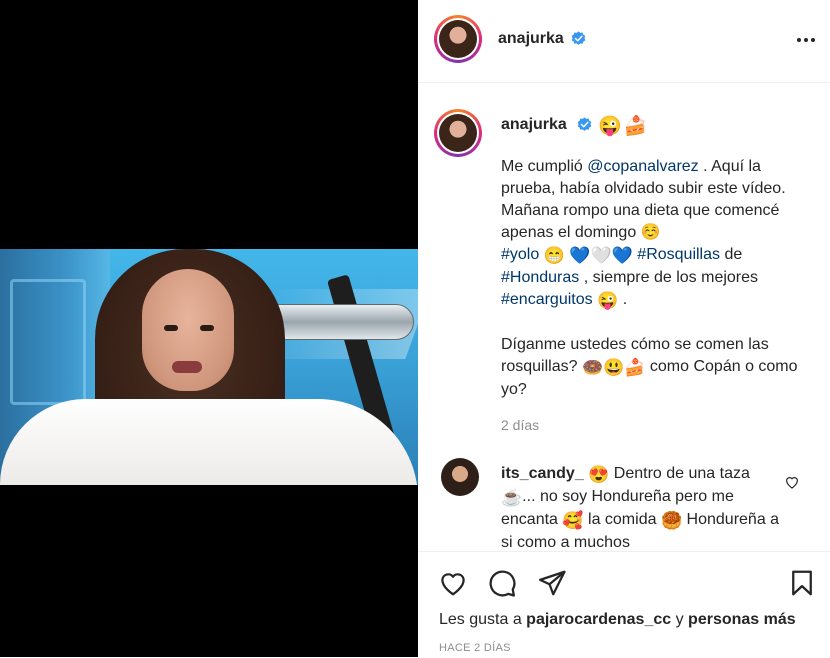 Image resolution: width=830 pixels, height=658 pixels. I want to click on hashtag-link-honduras: #Honduras, so click(540, 277).